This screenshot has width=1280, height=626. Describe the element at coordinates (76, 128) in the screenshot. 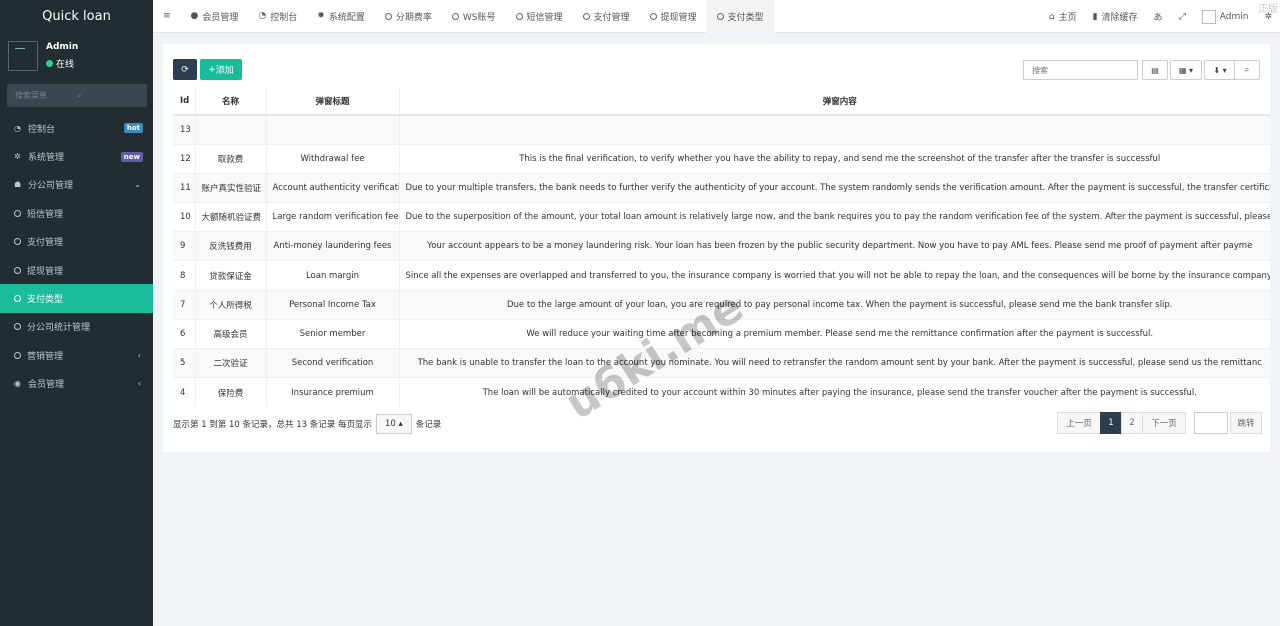

I see `sidebar-item-dashboard: ◔ 控制台 hot` at that location.